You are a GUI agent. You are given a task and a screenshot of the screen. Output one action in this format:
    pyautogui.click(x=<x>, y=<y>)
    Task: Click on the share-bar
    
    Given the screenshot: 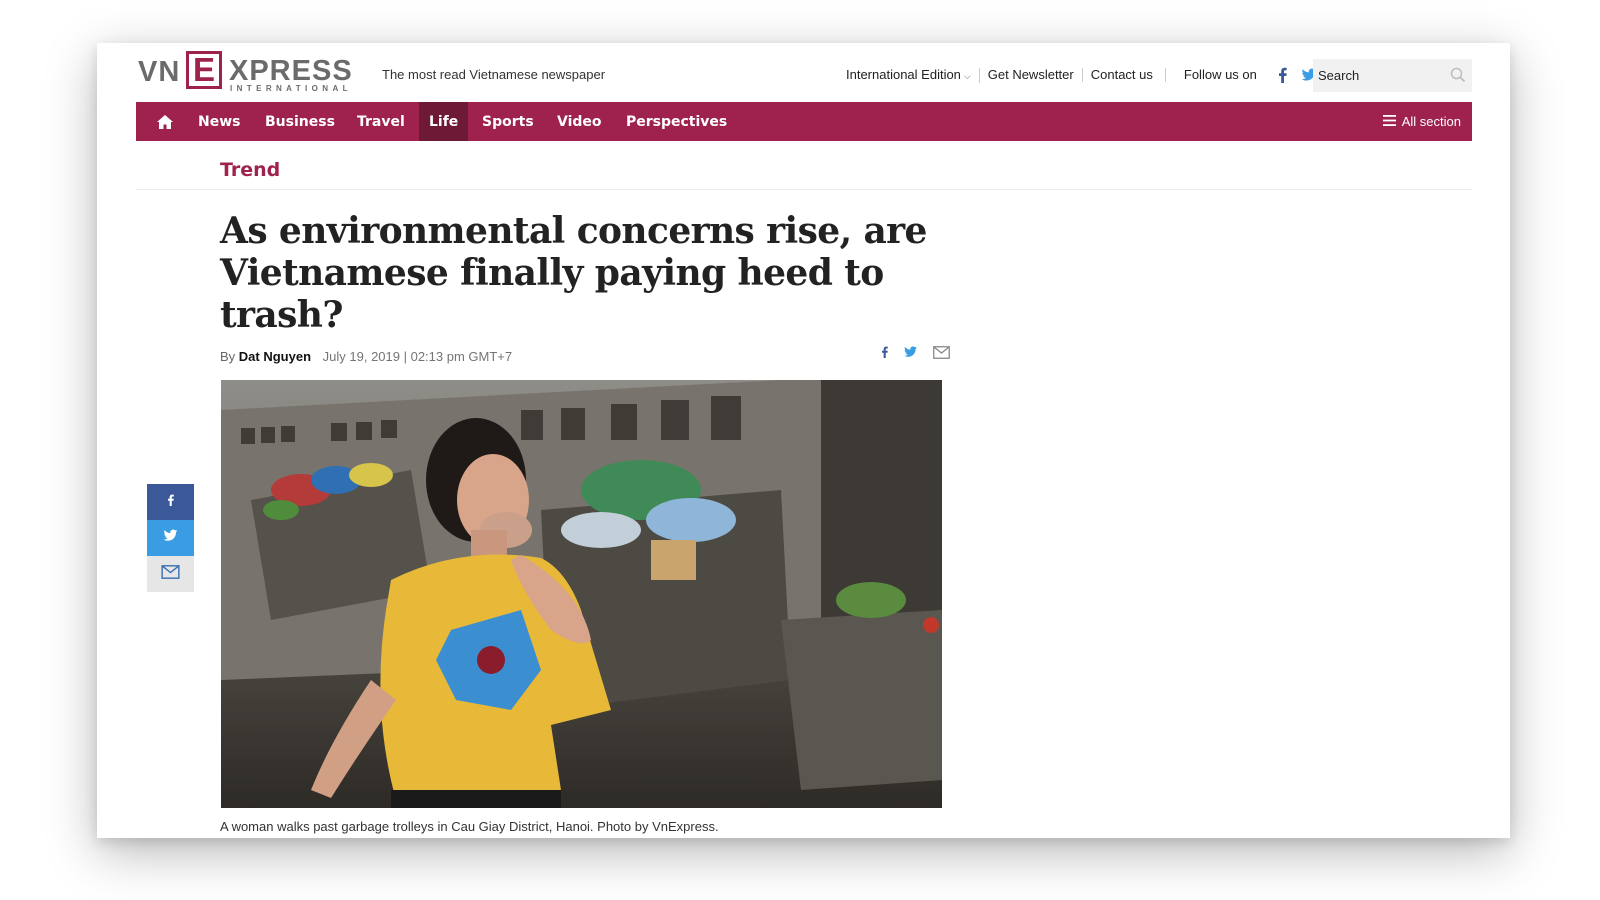 What is the action you would take?
    pyautogui.click(x=908, y=354)
    